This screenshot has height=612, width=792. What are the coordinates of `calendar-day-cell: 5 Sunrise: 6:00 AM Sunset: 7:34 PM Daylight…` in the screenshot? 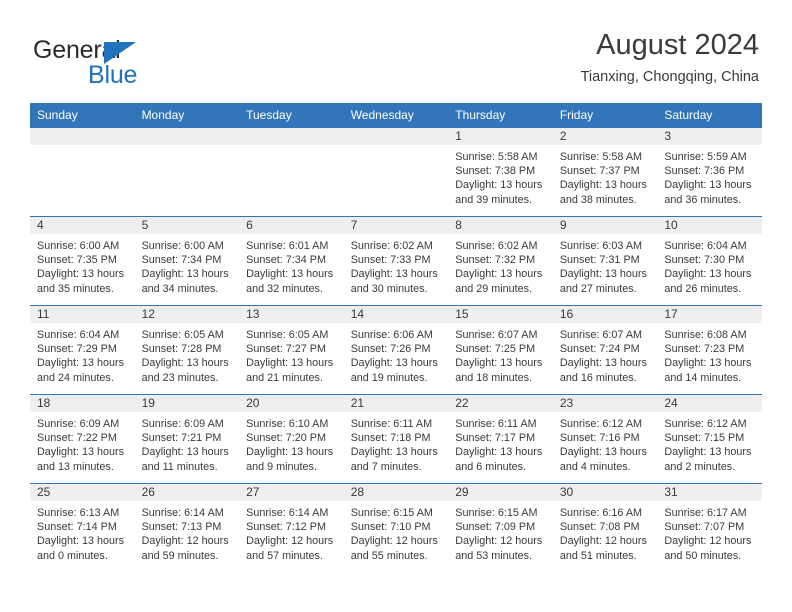 It's located at (187, 261).